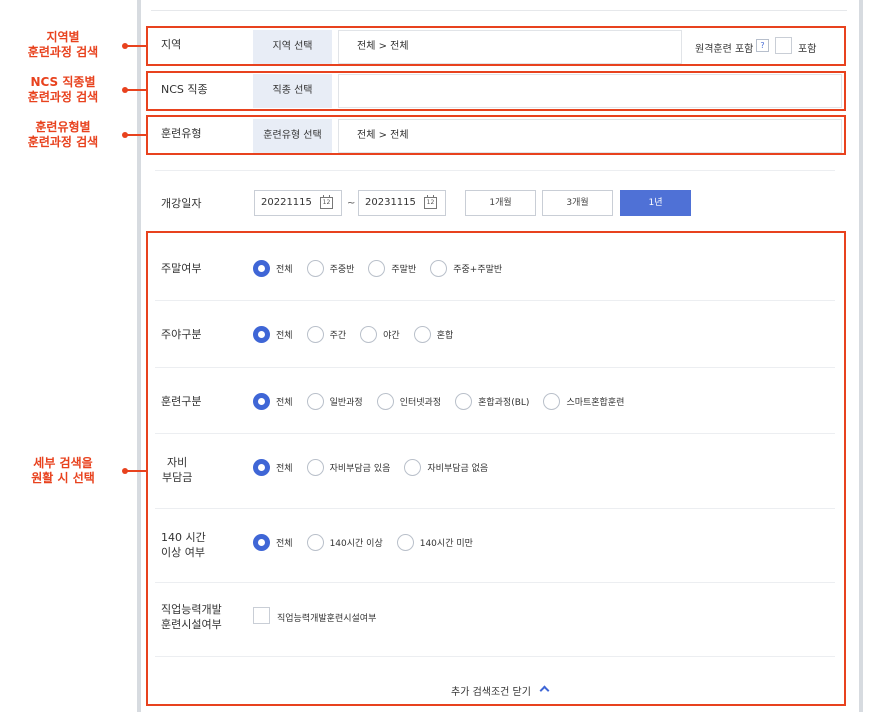 This screenshot has height=712, width=876. What do you see at coordinates (125, 46) in the screenshot?
I see `annotation-region-dot` at bounding box center [125, 46].